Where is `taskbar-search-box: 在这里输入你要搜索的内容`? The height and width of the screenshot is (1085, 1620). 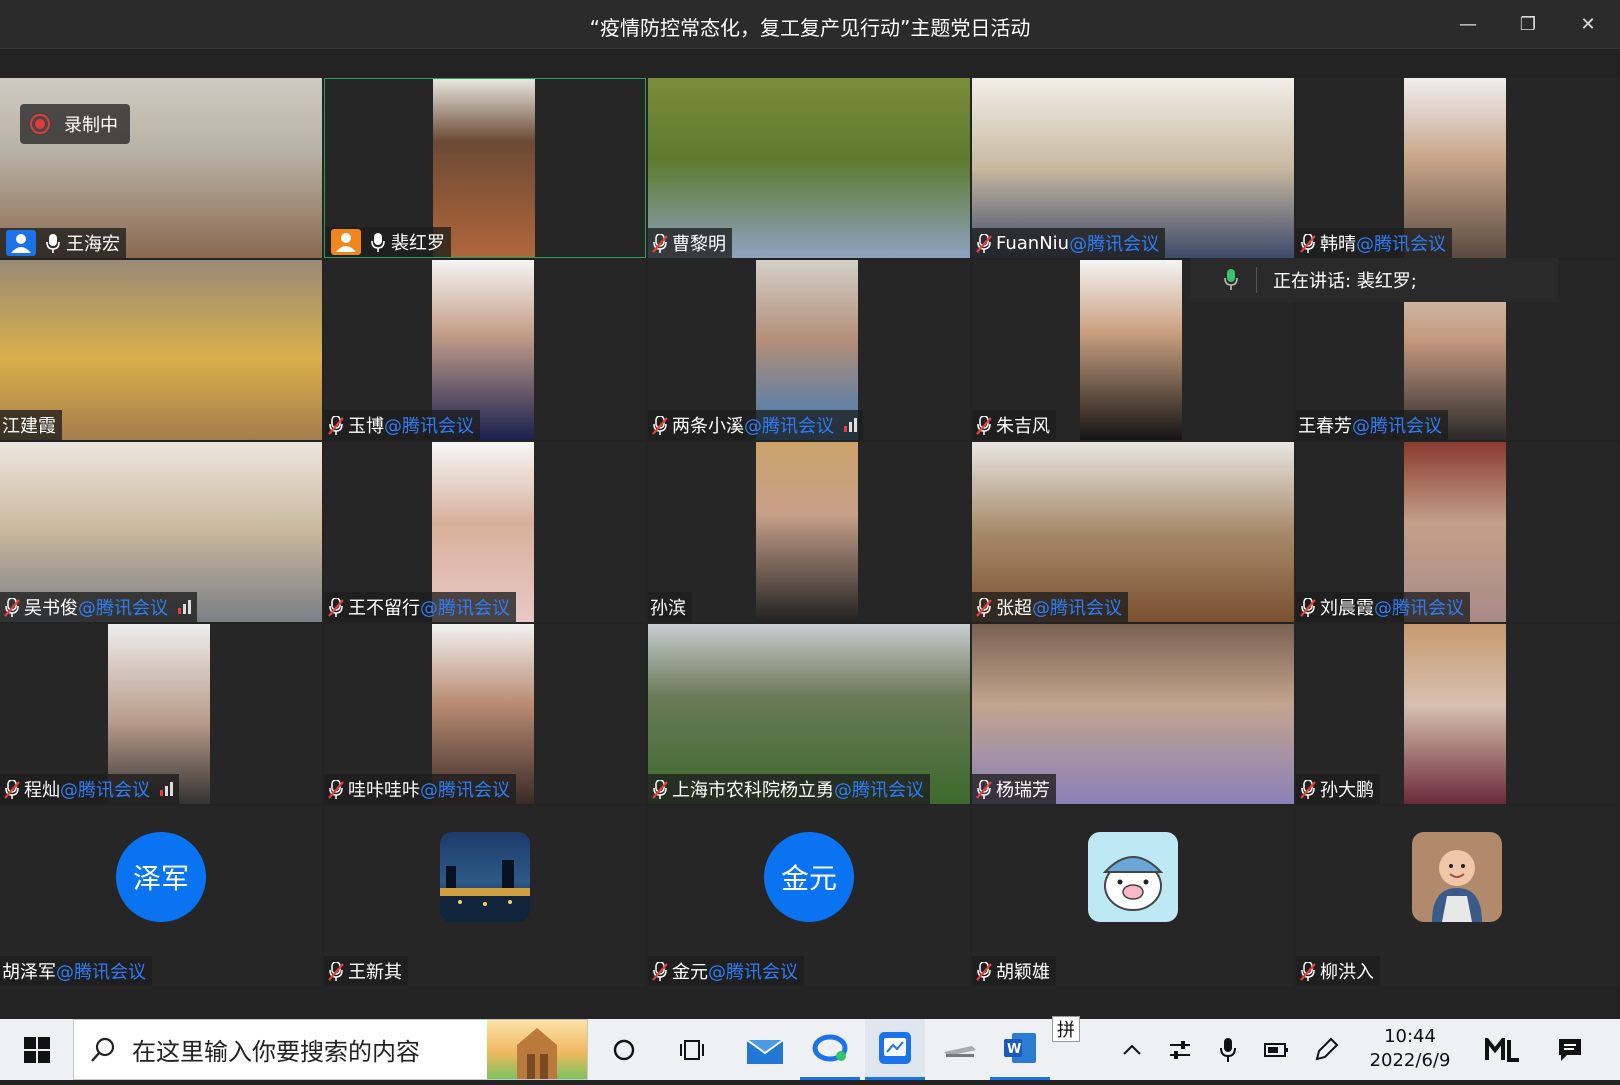
taskbar-search-box: 在这里输入你要搜索的内容 is located at coordinates (330, 1049).